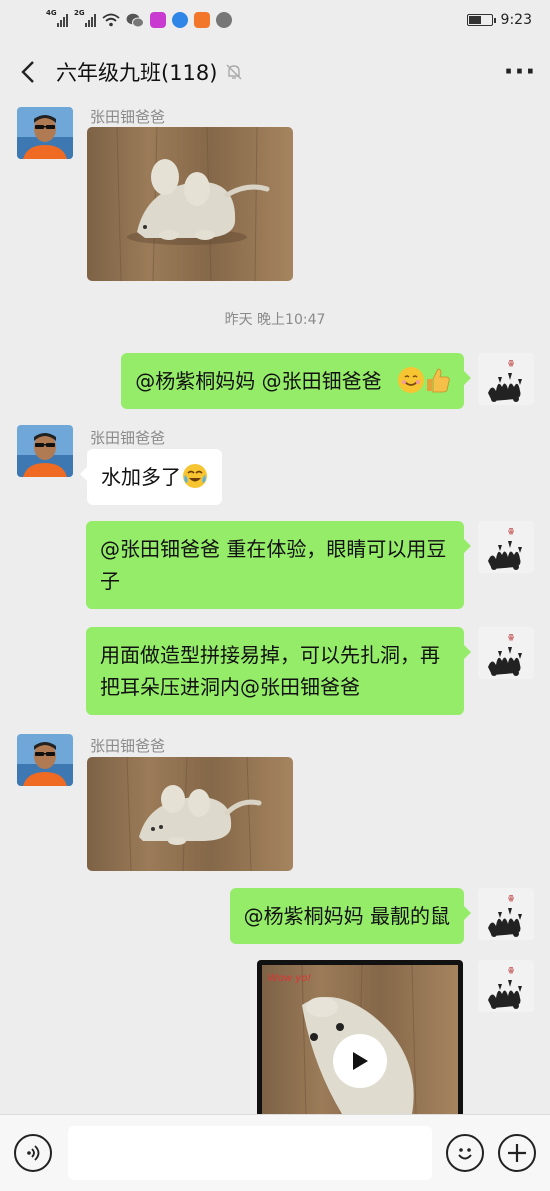 The image size is (550, 1191). I want to click on more-dots-icon: ···, so click(520, 72).